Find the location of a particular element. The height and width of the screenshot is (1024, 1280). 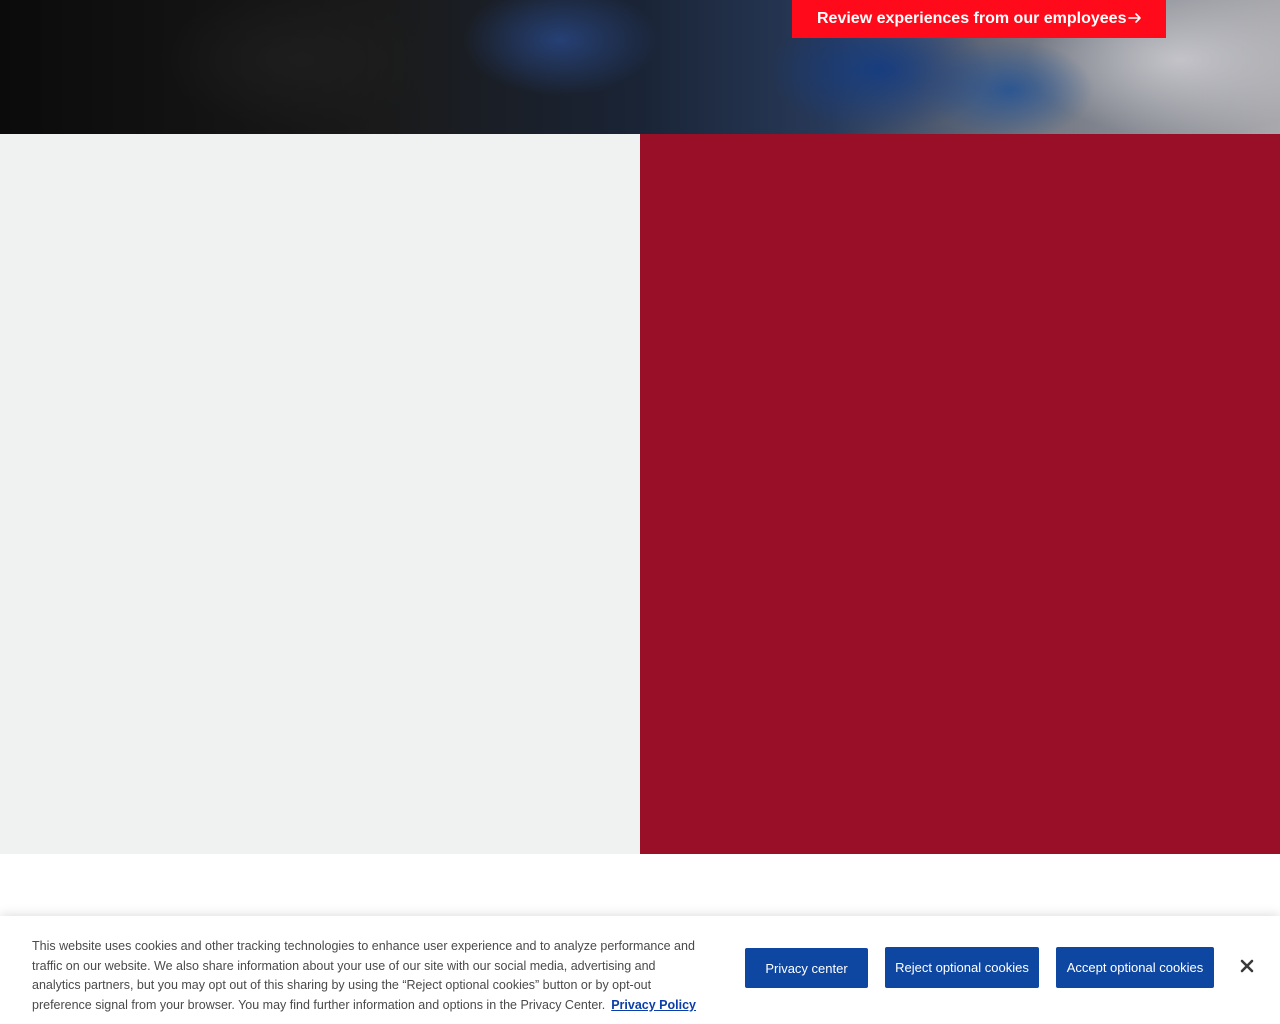

close-icon is located at coordinates (1247, 968).